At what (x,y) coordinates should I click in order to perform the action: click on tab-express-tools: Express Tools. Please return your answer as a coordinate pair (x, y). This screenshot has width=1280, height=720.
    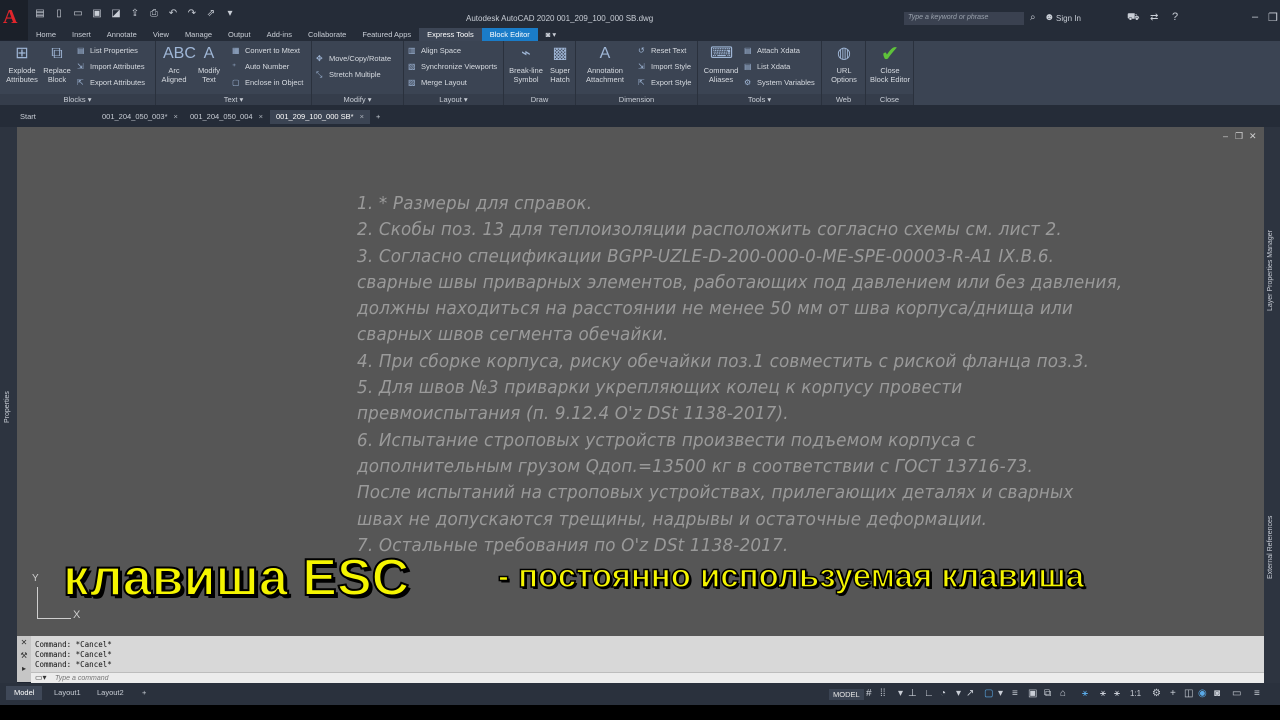
    Looking at the image, I should click on (450, 34).